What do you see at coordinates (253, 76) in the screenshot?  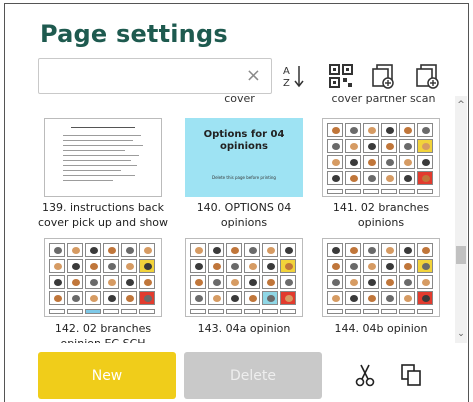 I see `clear-search-icon: ×` at bounding box center [253, 76].